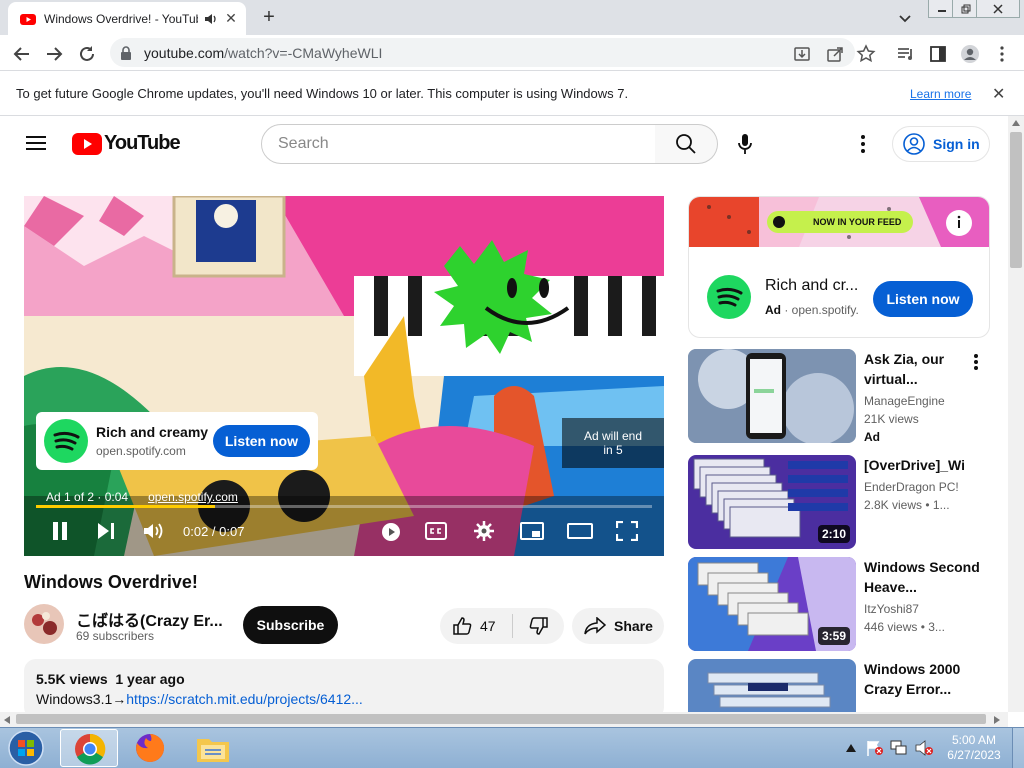  What do you see at coordinates (476, 626) in the screenshot?
I see `like-button: 47` at bounding box center [476, 626].